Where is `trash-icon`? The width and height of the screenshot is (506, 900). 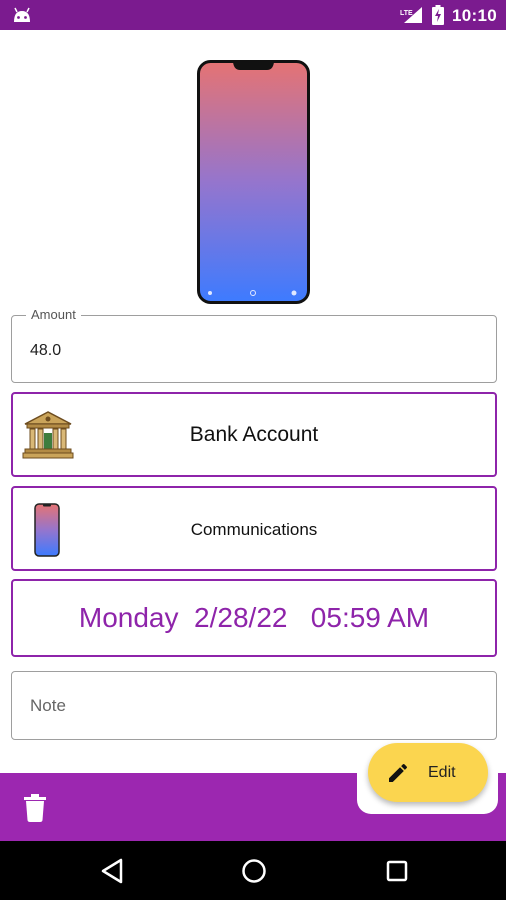
trash-icon is located at coordinates (35, 808).